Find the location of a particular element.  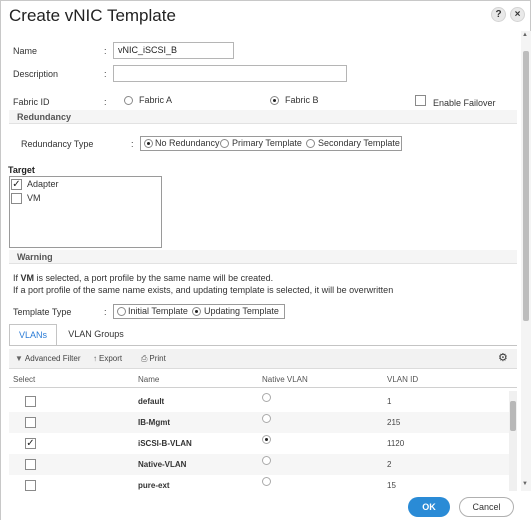

row-vlan-id: 1120 is located at coordinates (396, 443).